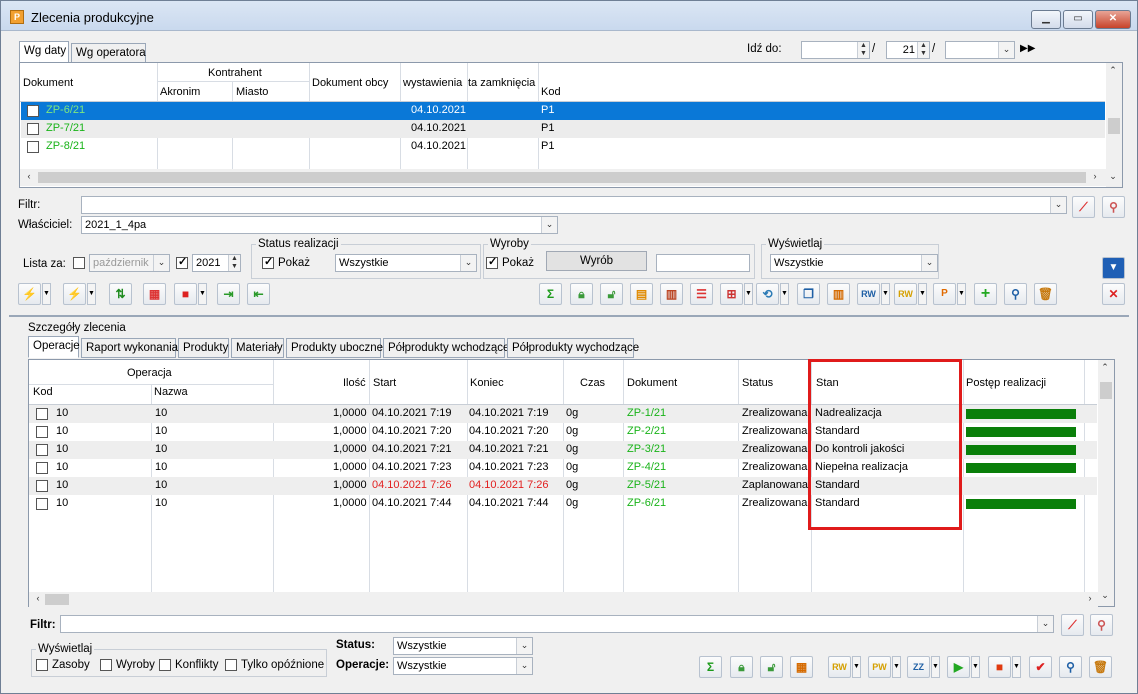 This screenshot has width=1138, height=694. What do you see at coordinates (129, 263) in the screenshot?
I see `month-select: październik ⌄` at bounding box center [129, 263].